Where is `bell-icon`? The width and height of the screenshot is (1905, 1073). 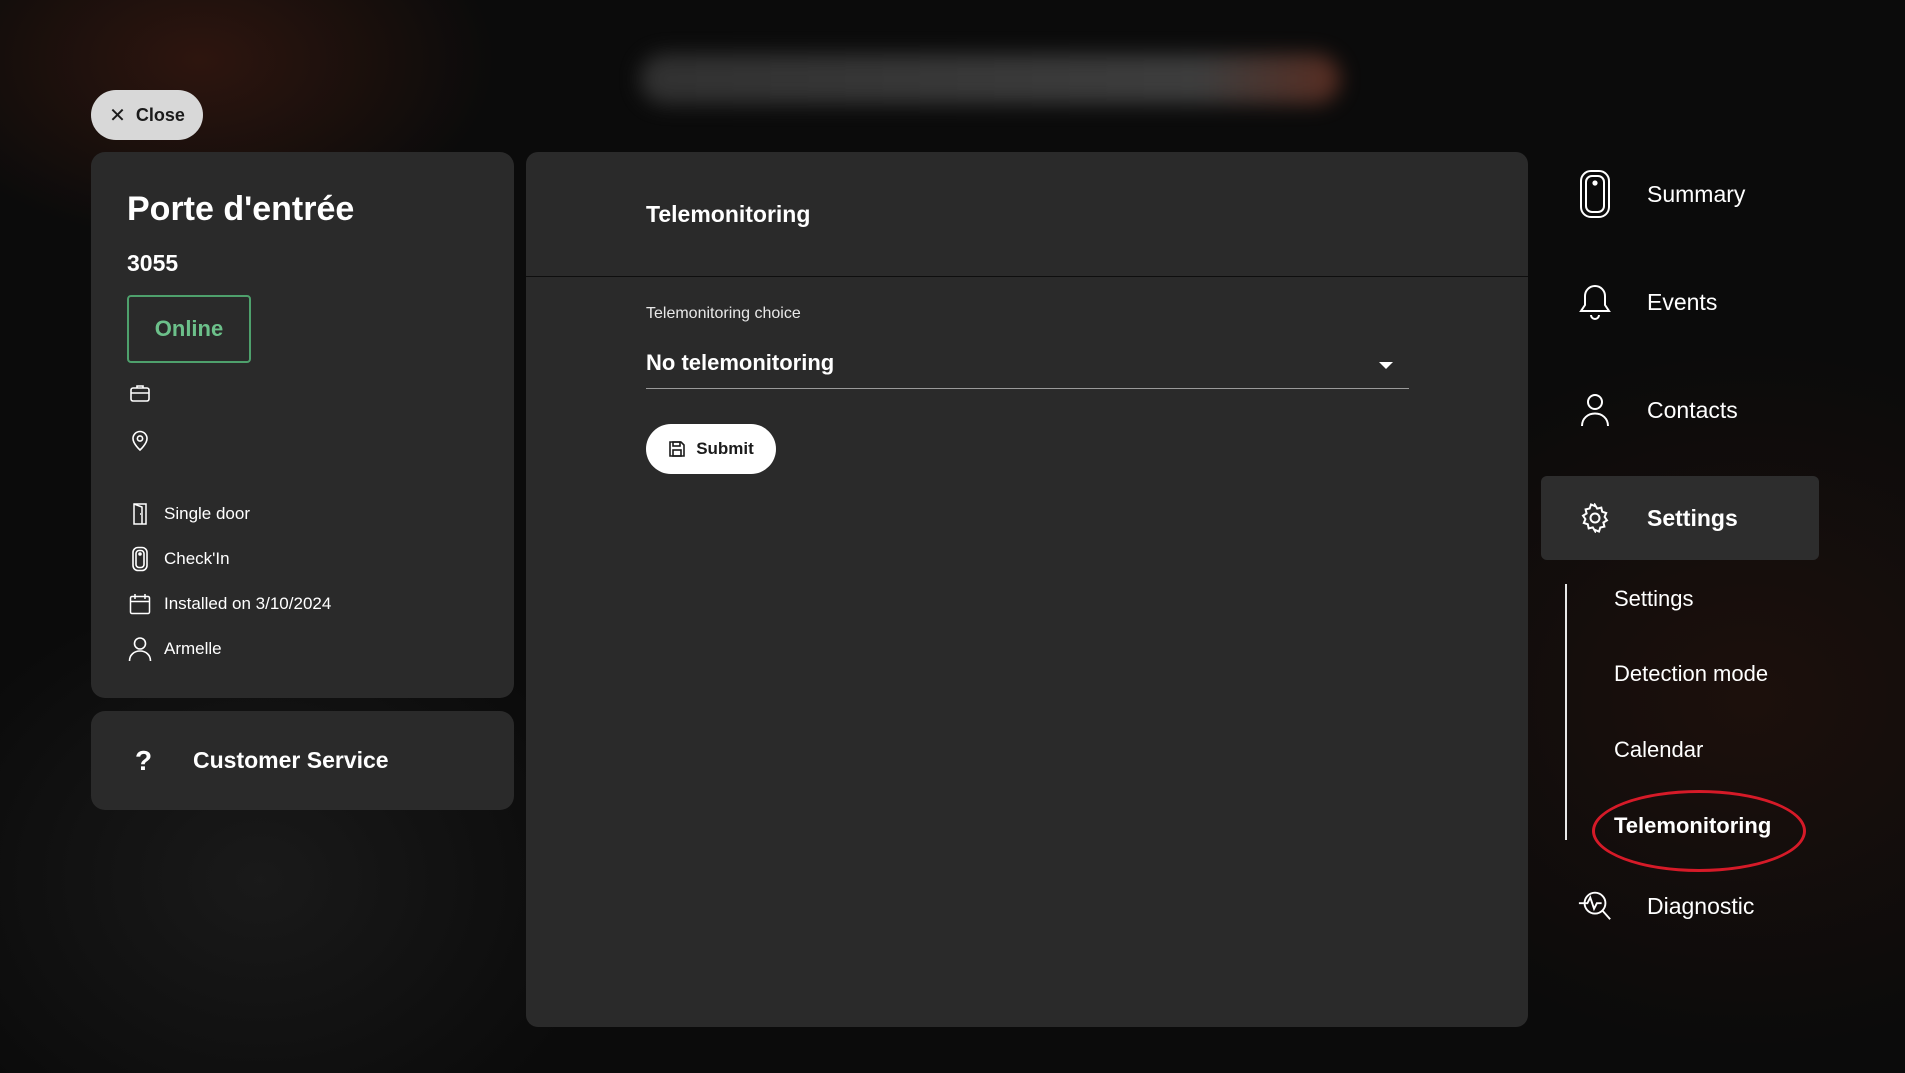
bell-icon is located at coordinates (1595, 302).